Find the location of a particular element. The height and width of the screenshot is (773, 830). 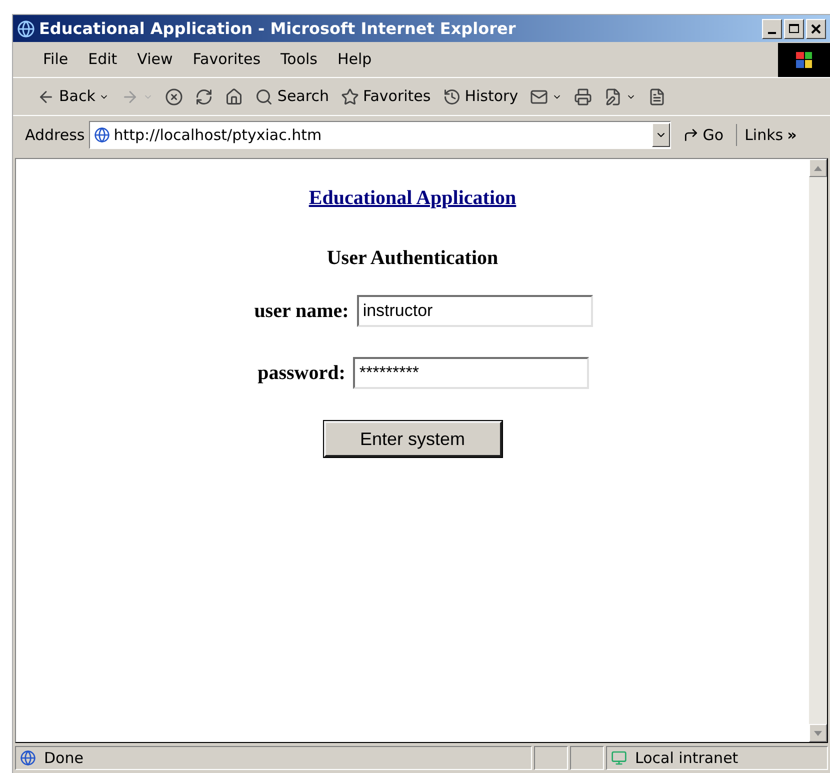

address-field: http://localhost/ptyxiac.htm is located at coordinates (383, 135).